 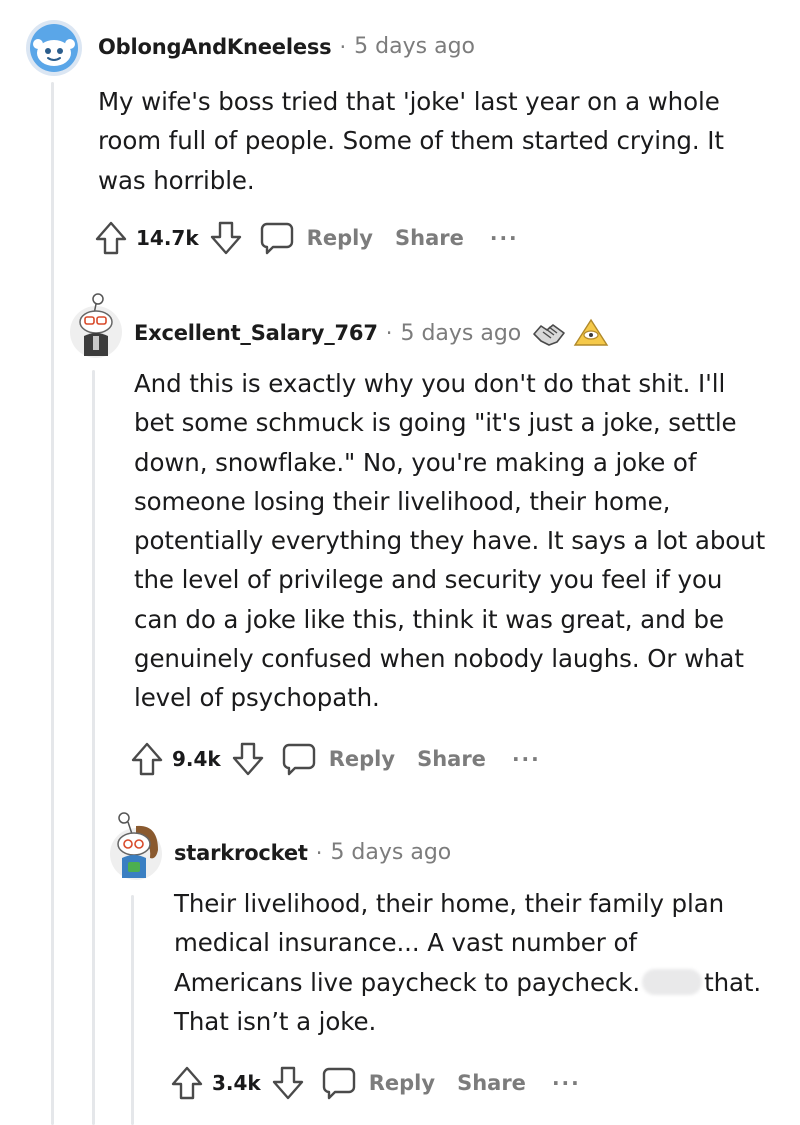 What do you see at coordinates (215, 47) in the screenshot?
I see `comment-username: OblongAndKneeless` at bounding box center [215, 47].